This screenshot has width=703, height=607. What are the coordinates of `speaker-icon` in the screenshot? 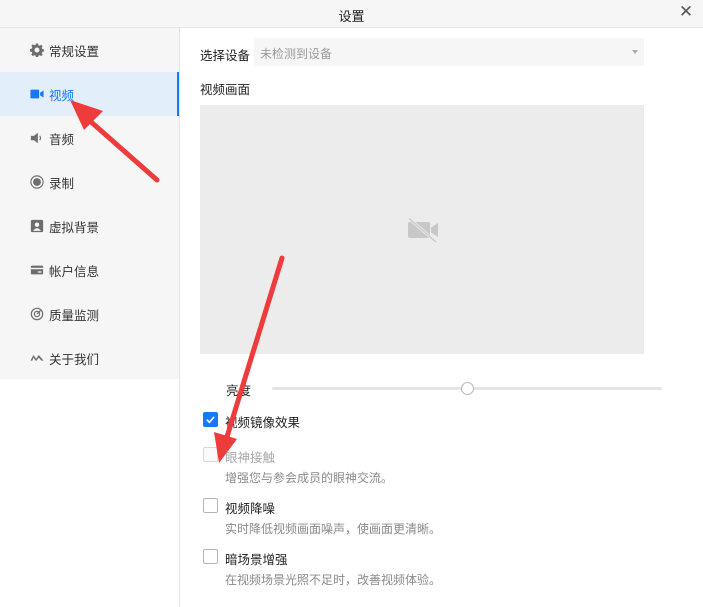 It's located at (37, 138).